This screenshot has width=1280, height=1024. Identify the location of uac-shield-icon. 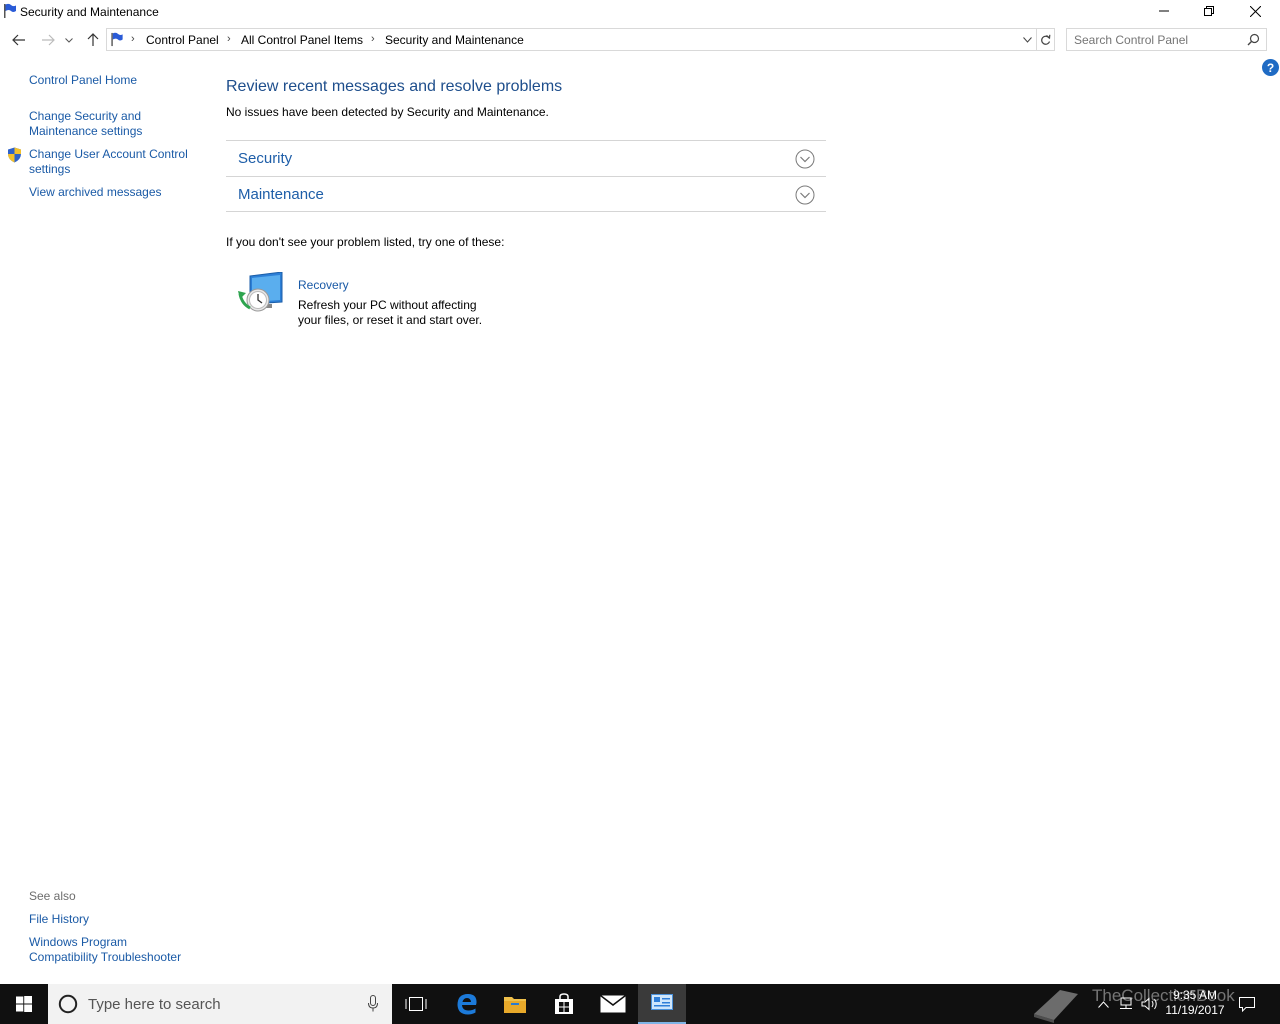
(14, 155).